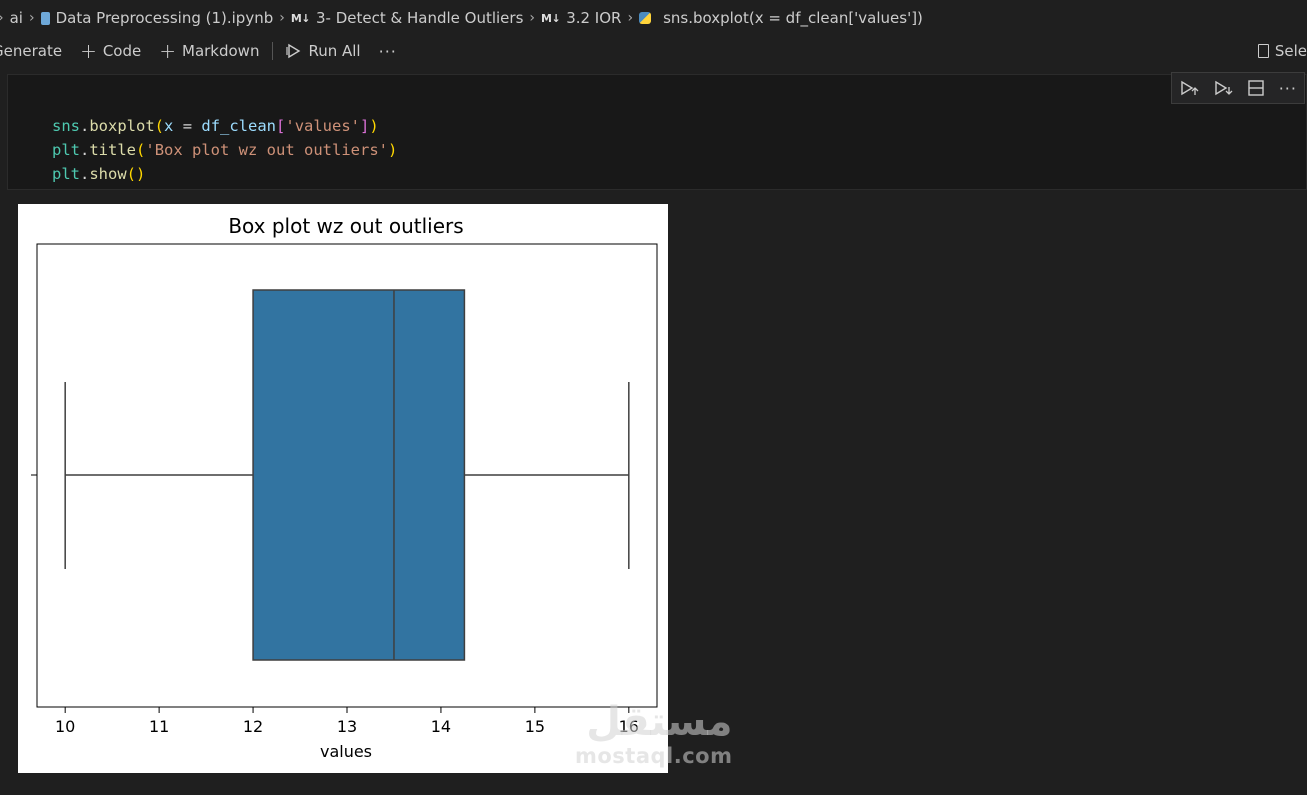 This screenshot has height=795, width=1307. What do you see at coordinates (1282, 51) in the screenshot?
I see `select-kernel-button: Sele` at bounding box center [1282, 51].